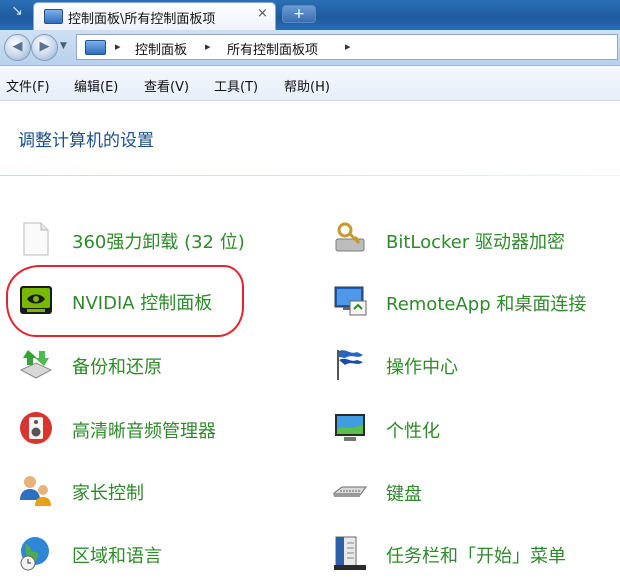 This screenshot has width=620, height=583. Describe the element at coordinates (413, 431) in the screenshot. I see `item-label: 个性化` at that location.